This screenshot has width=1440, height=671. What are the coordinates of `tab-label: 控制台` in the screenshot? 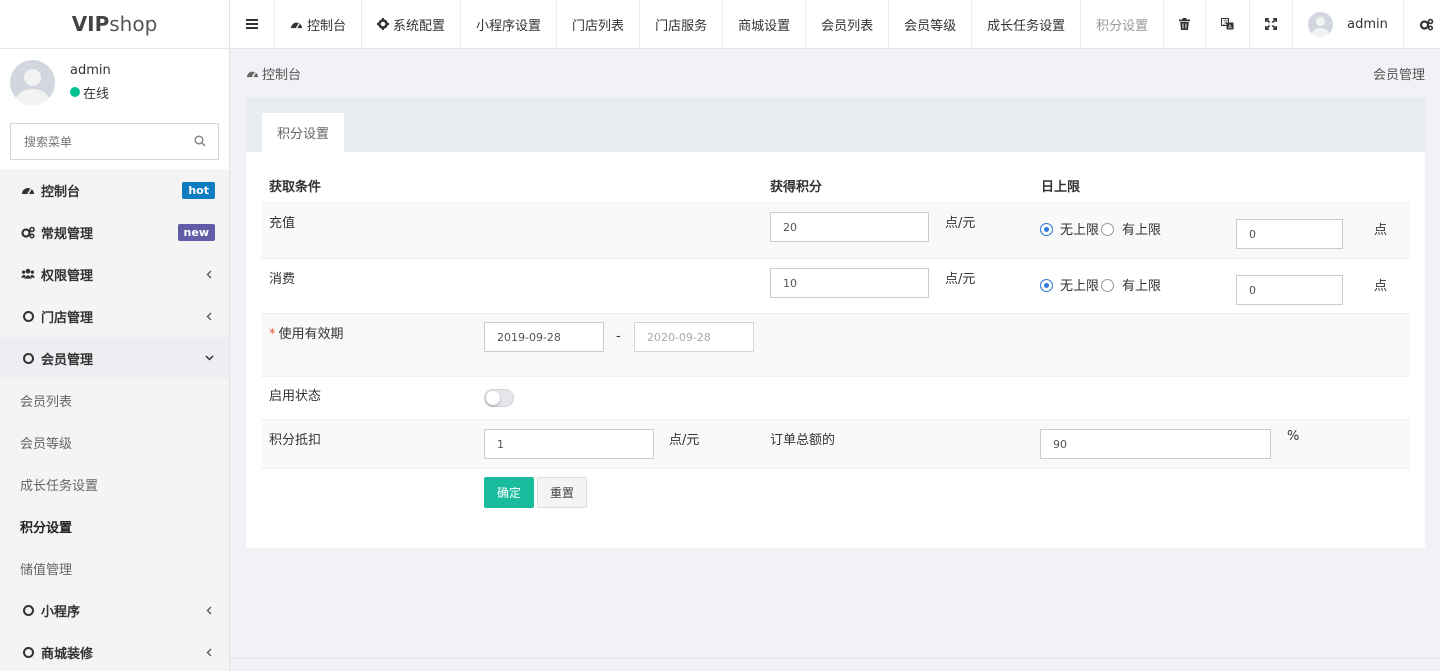 It's located at (327, 26).